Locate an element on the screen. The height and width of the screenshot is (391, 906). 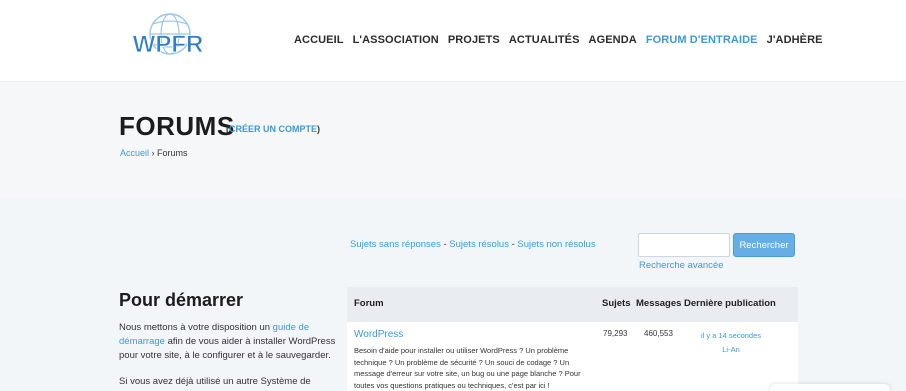
last-post-author-link: Li-An is located at coordinates (731, 349).